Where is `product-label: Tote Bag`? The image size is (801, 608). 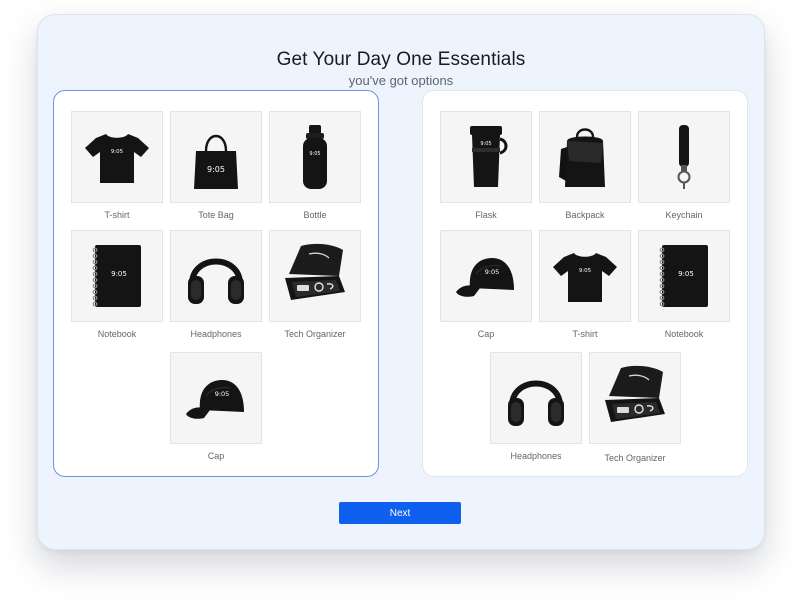 product-label: Tote Bag is located at coordinates (216, 215).